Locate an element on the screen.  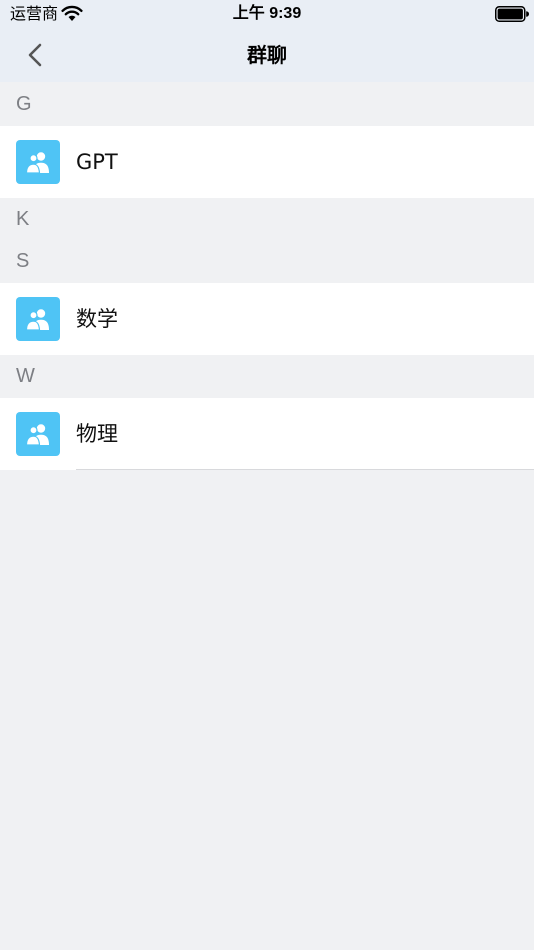
section-header-w: W is located at coordinates (25, 376).